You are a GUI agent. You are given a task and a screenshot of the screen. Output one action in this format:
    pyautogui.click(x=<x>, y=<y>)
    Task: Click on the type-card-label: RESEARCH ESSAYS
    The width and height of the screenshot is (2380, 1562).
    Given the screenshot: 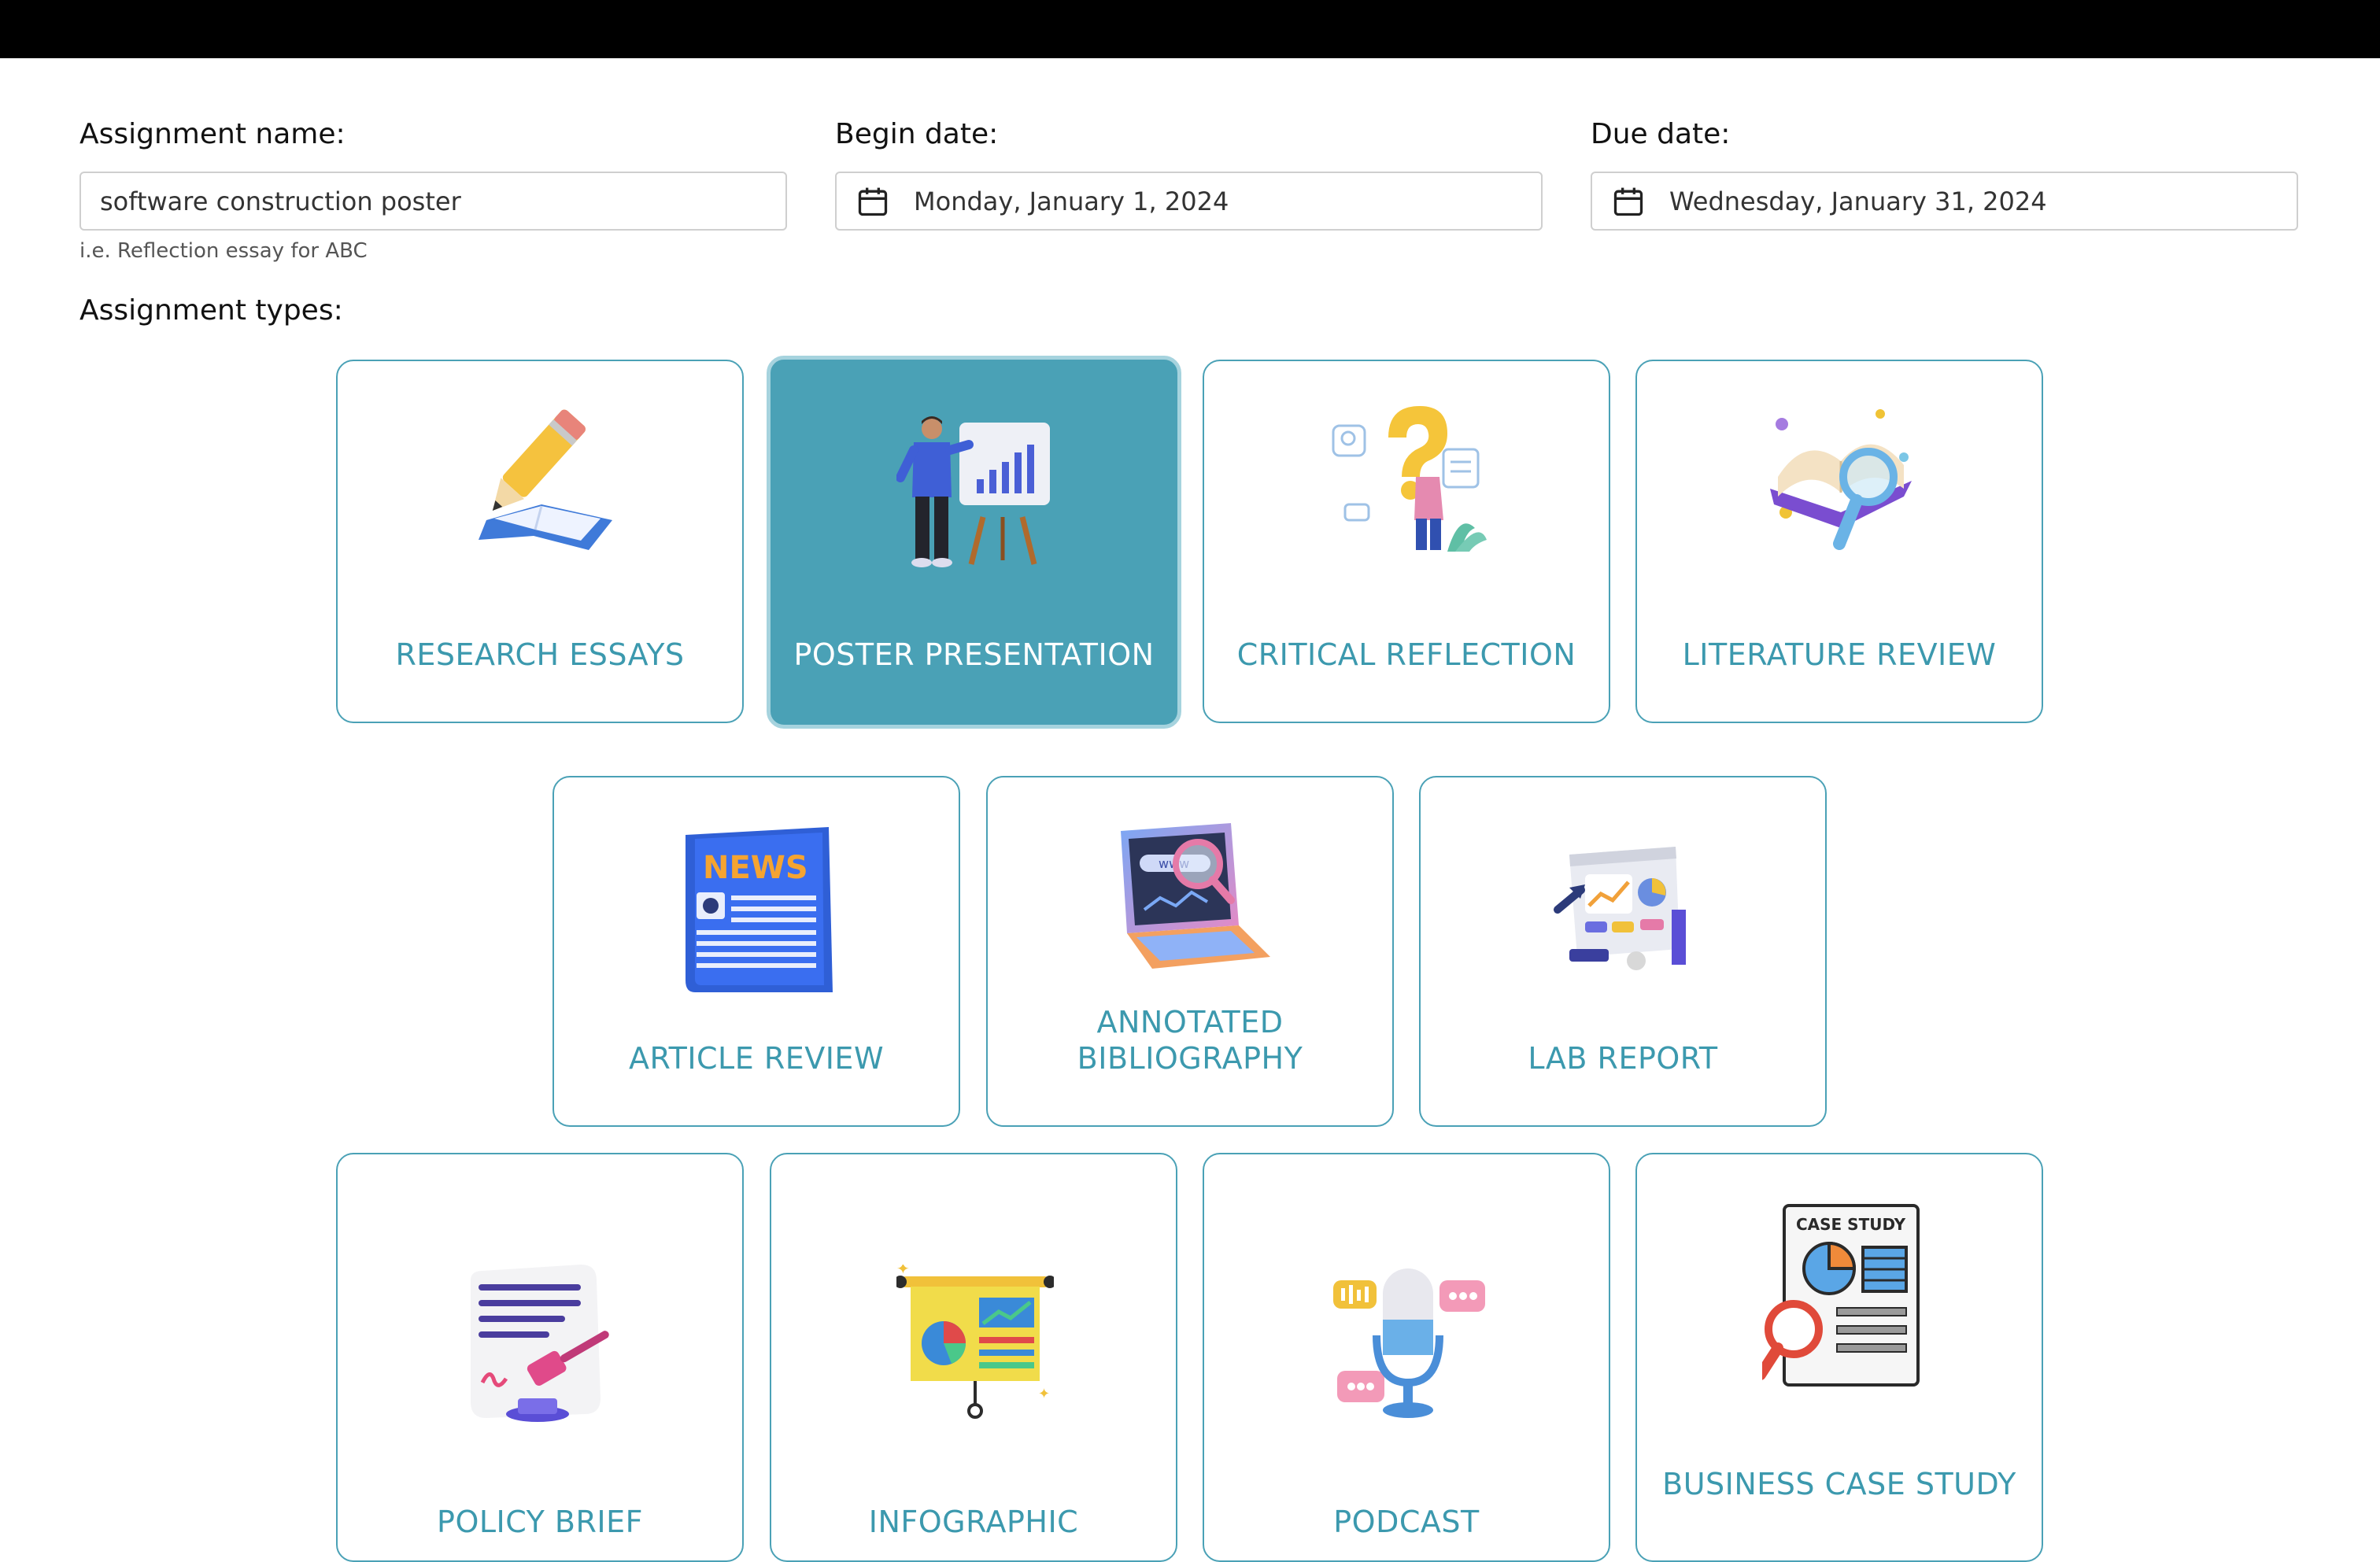 What is the action you would take?
    pyautogui.click(x=540, y=655)
    